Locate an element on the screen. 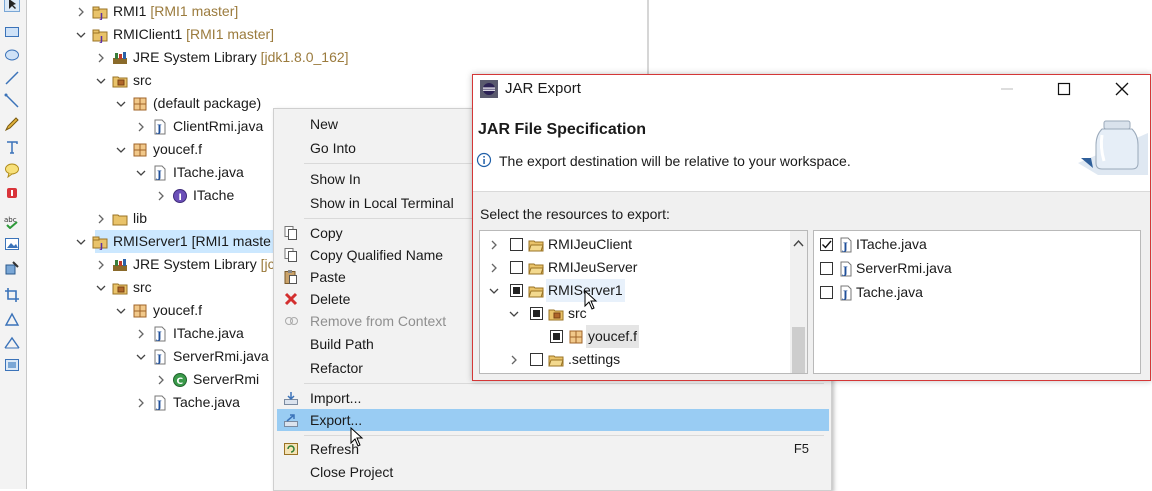 Image resolution: width=1152 pixels, height=491 pixels. menu-item-label: Copy is located at coordinates (326, 233).